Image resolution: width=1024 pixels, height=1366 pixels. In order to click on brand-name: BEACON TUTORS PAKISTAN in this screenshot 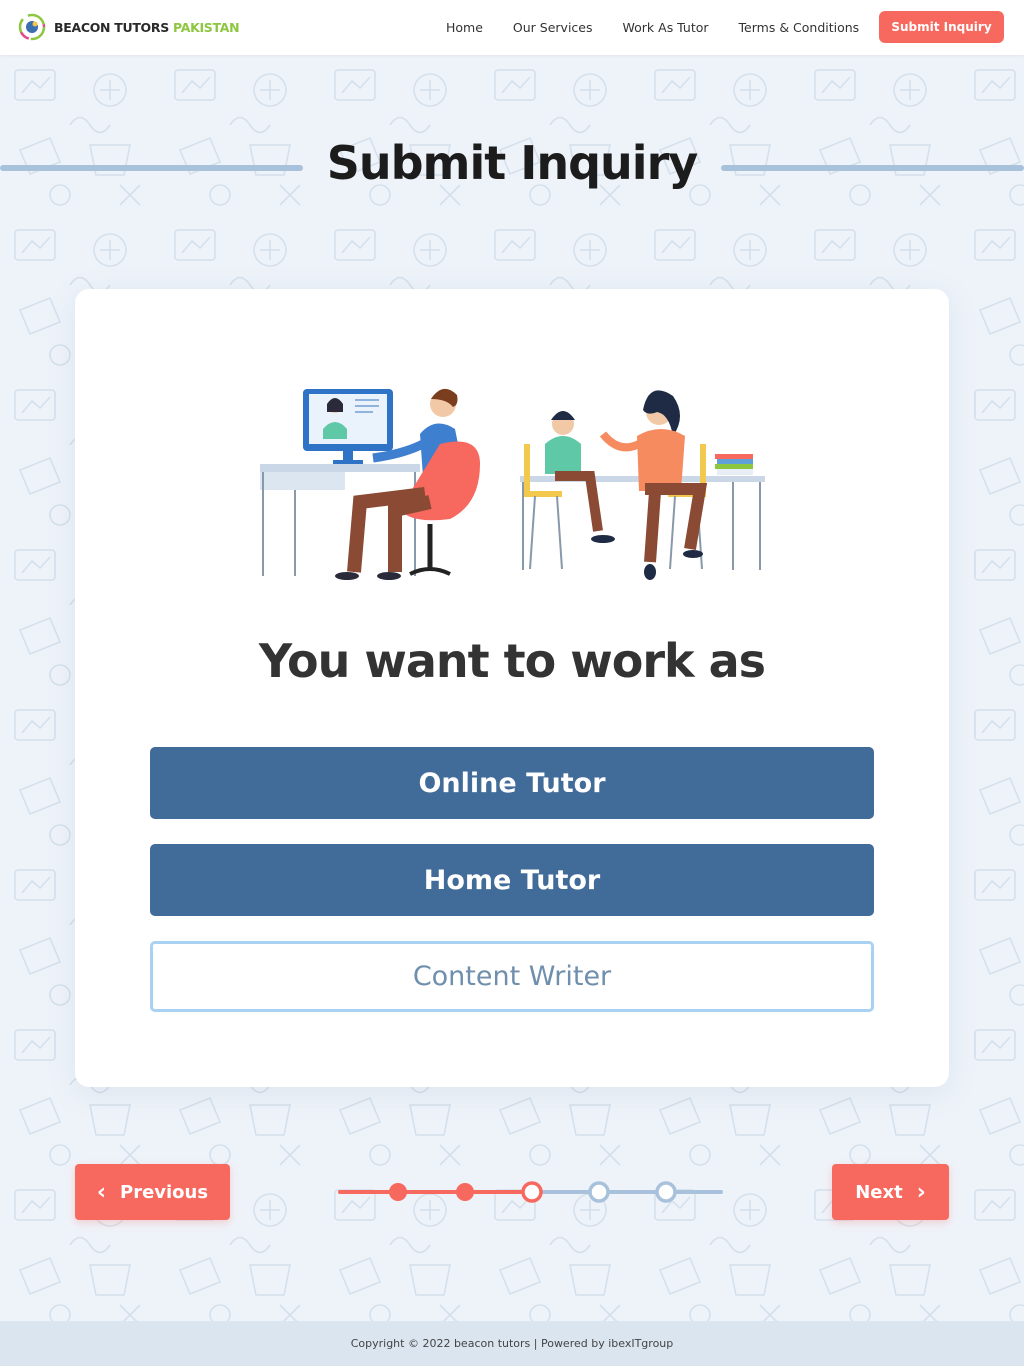, I will do `click(147, 27)`.